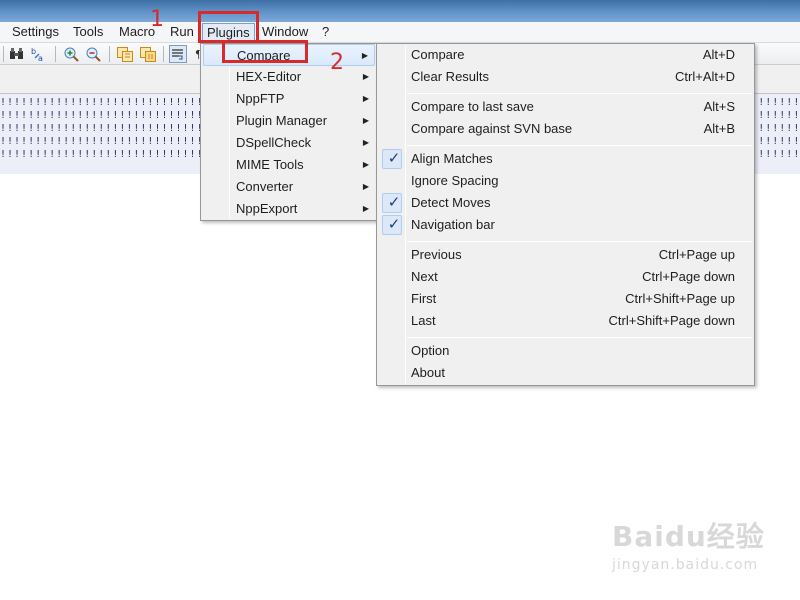  I want to click on menu-item-shortcut: Ctrl+Shift+Page up, so click(680, 298).